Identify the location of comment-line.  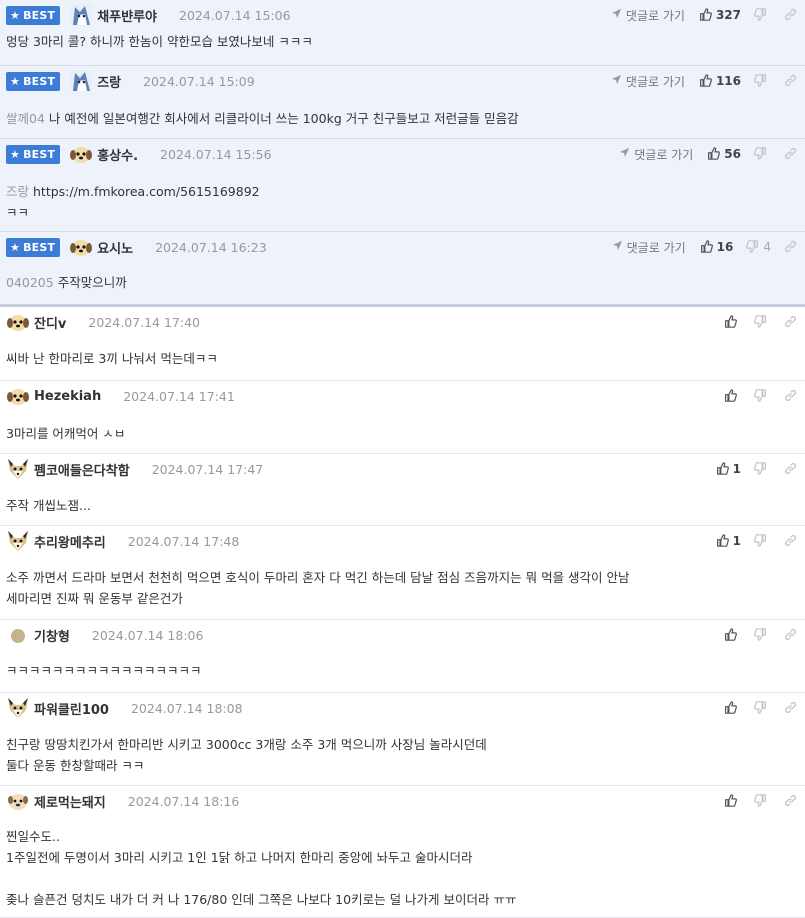
(261, 878).